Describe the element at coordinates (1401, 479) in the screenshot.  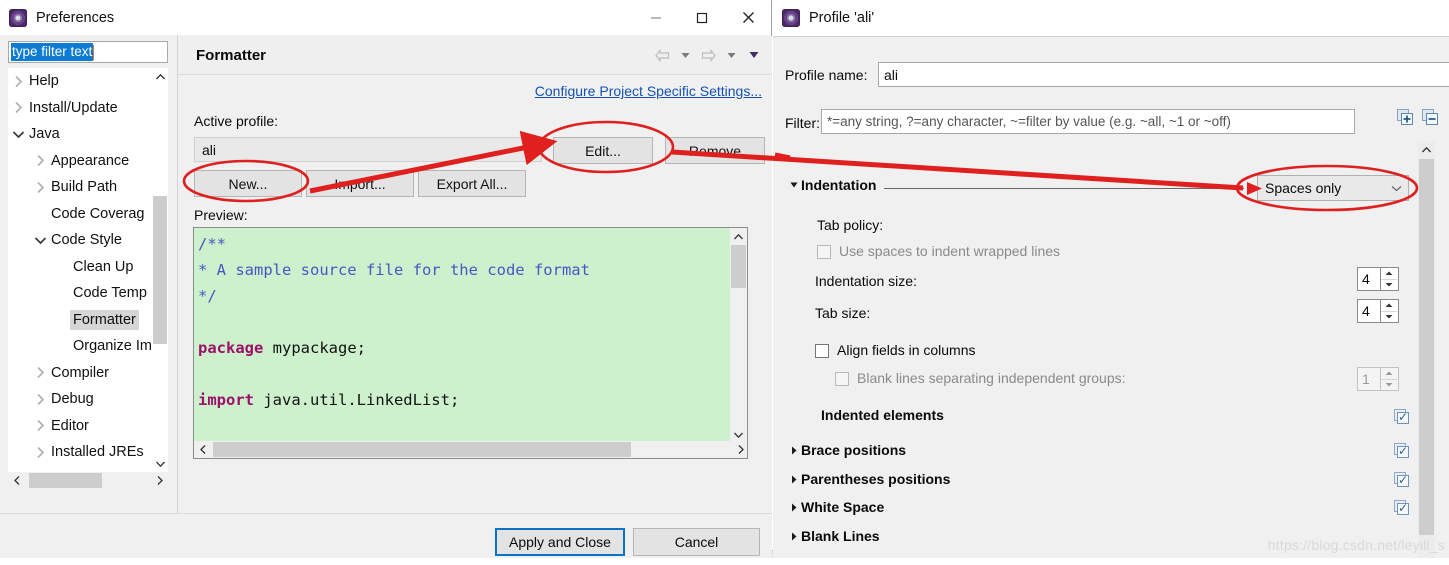
I see `parentheses-positions-checkbox: ✓` at that location.